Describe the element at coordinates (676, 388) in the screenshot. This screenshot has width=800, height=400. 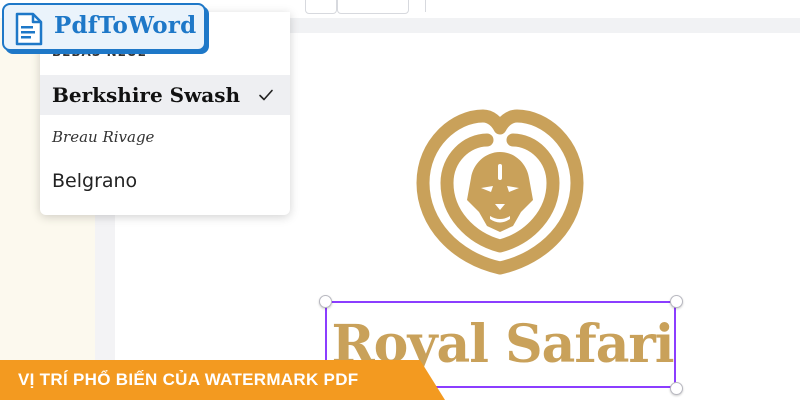
I see `resize-handle-bottom-right` at that location.